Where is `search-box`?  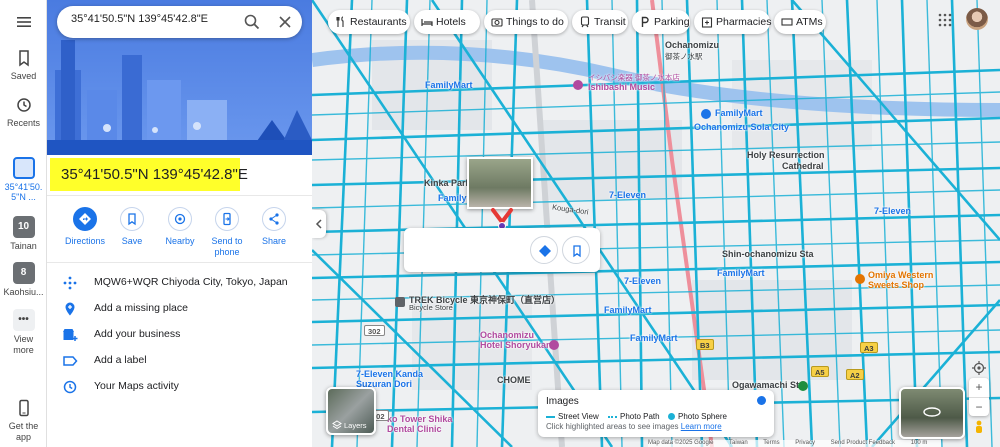 search-box is located at coordinates (179, 22).